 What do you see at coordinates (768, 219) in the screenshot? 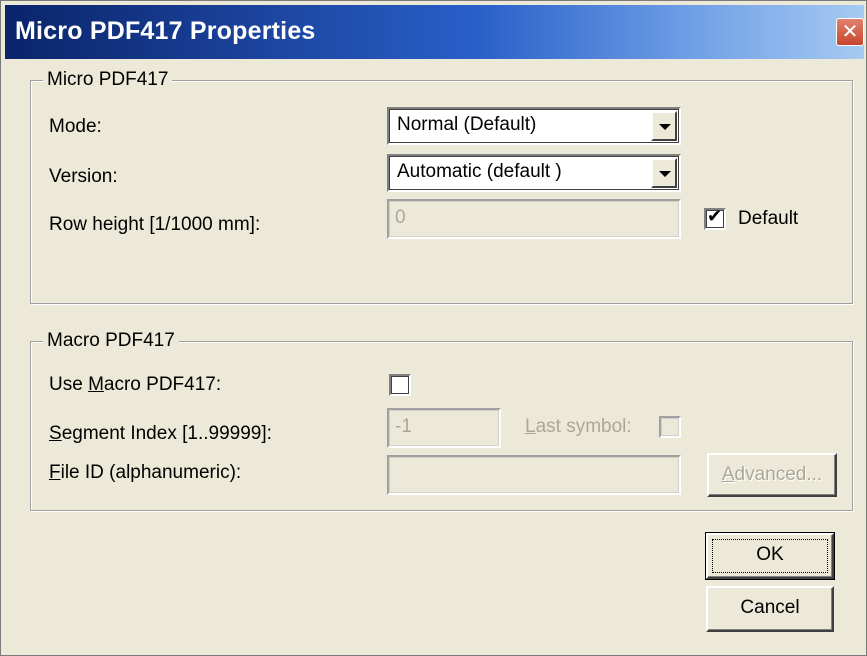
I see `default-checkbox-label: Default` at bounding box center [768, 219].